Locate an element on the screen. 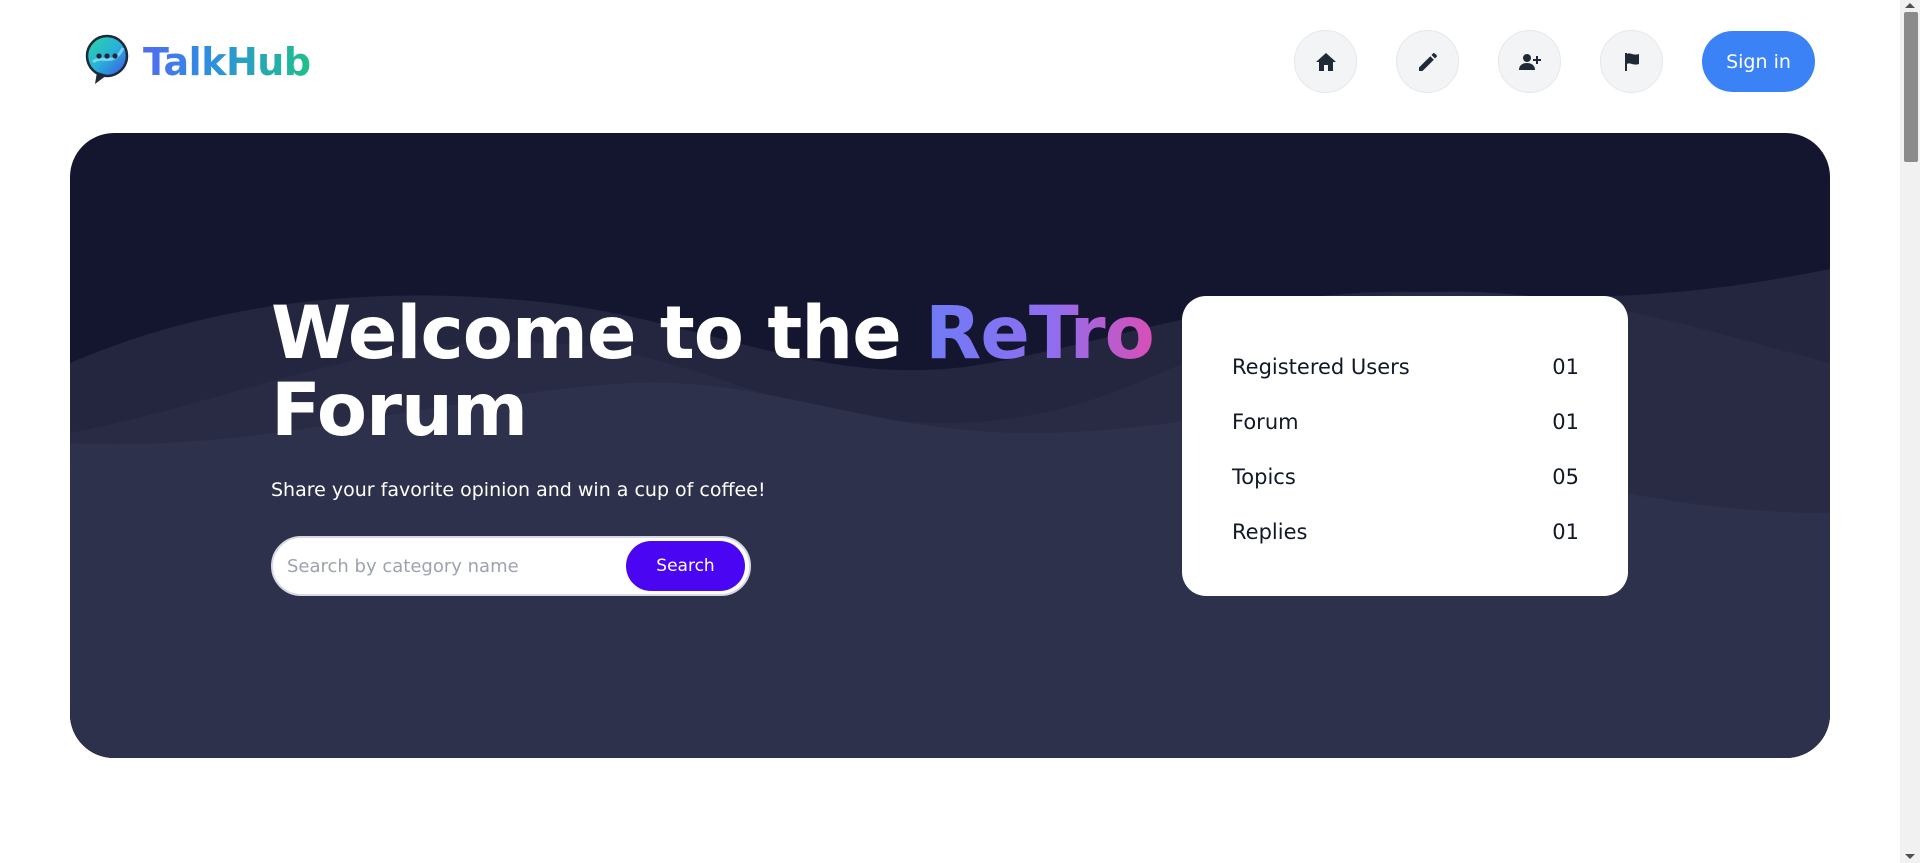  stat-label: Topics is located at coordinates (1264, 476).